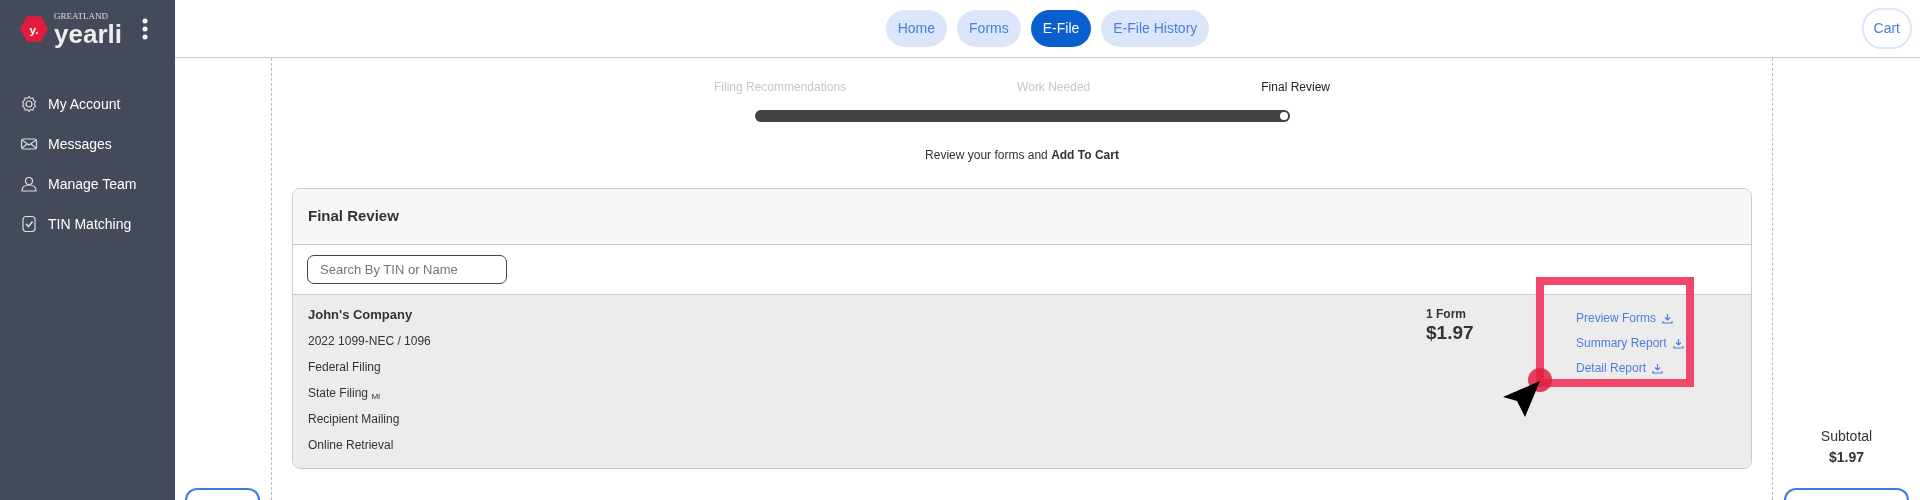 The height and width of the screenshot is (500, 1920). I want to click on more-icon, so click(144, 29).